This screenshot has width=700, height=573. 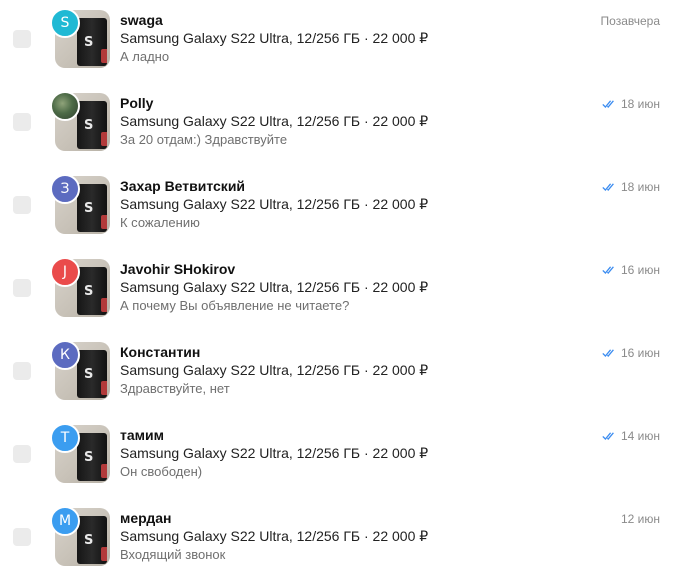 I want to click on last-message: А ладно, so click(x=145, y=56).